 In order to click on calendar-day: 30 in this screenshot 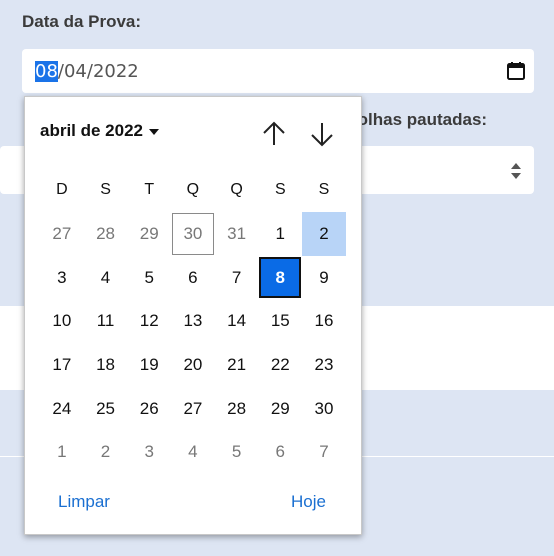, I will do `click(324, 409)`.